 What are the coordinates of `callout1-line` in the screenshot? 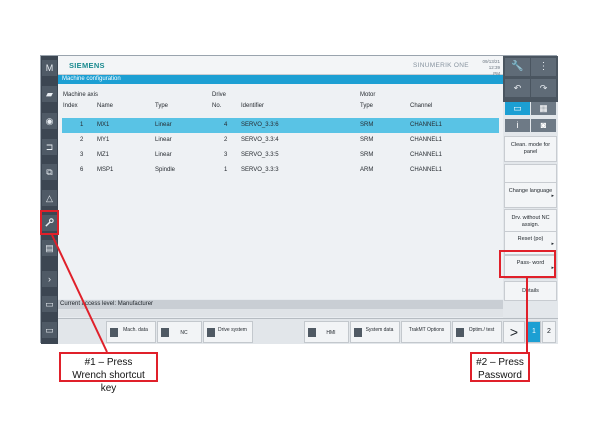 It's located at (79, 293).